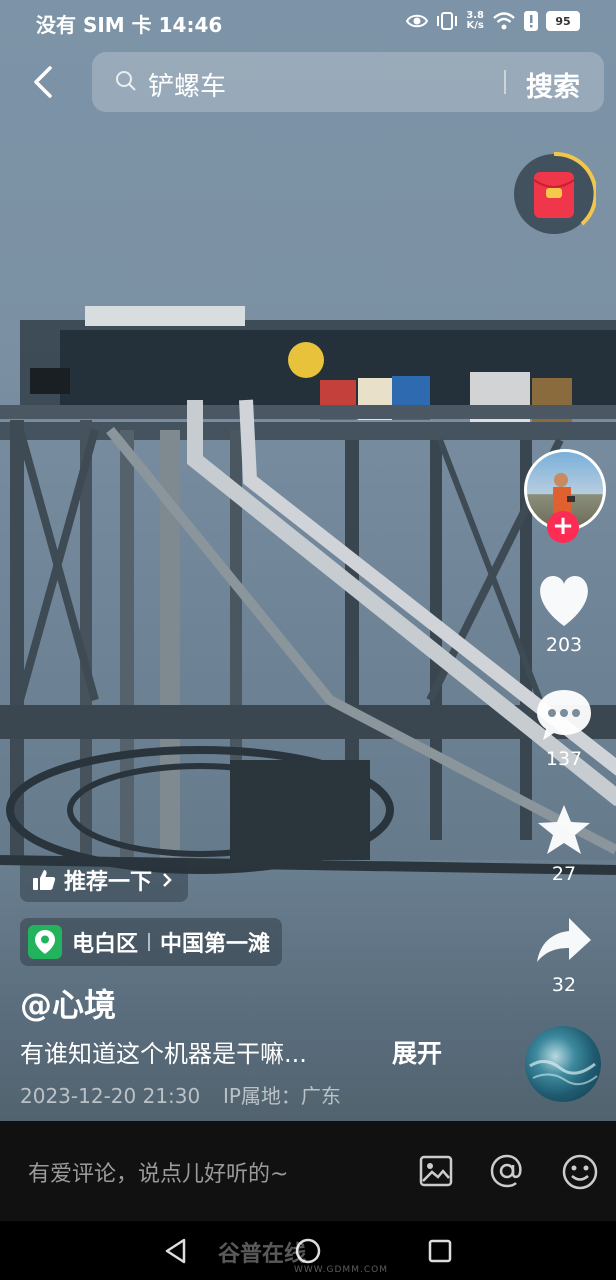 This screenshot has width=616, height=1280. I want to click on like-button: 203, so click(564, 615).